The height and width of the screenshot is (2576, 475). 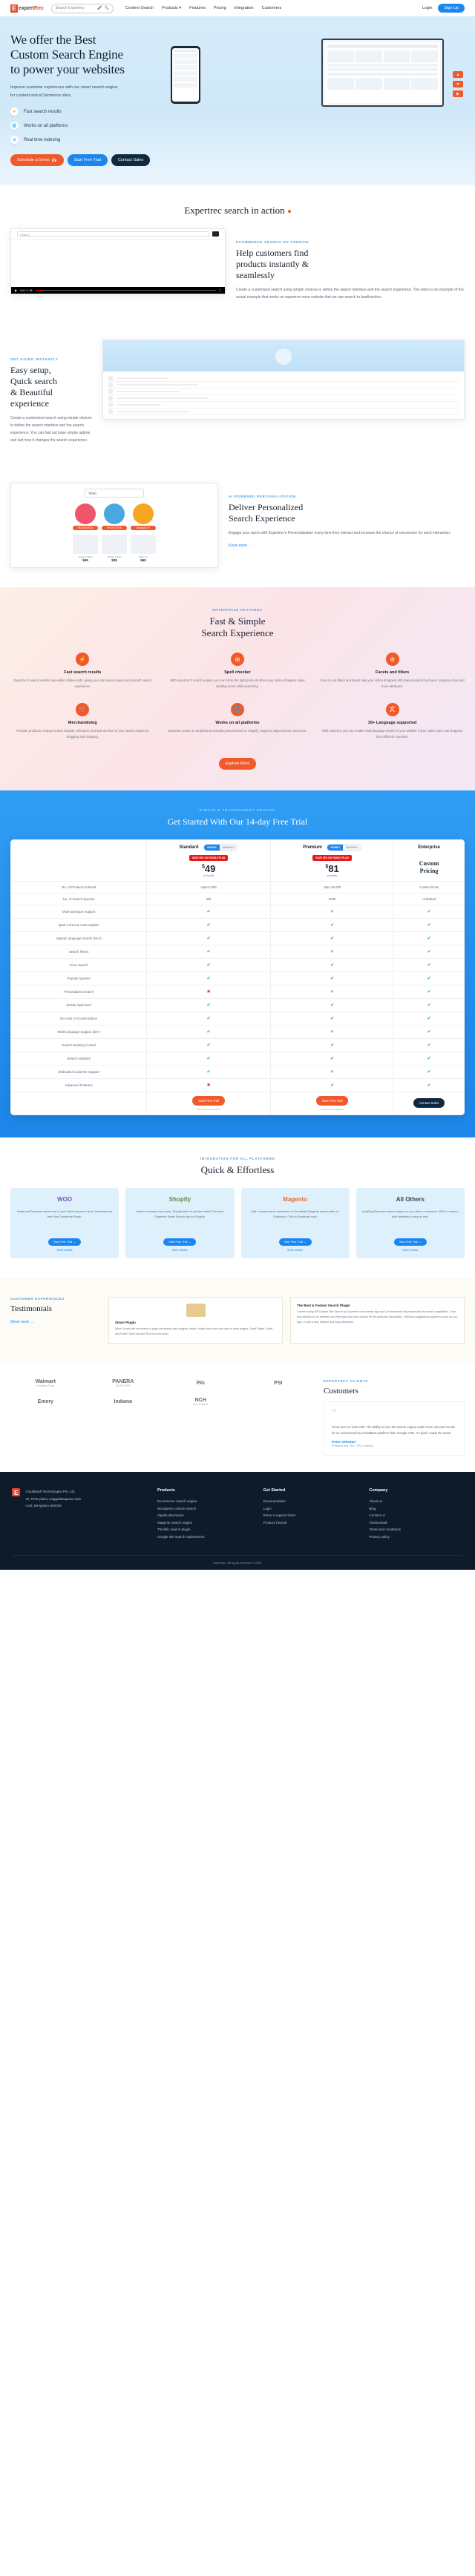 I want to click on table-row: Voice Search ✔ ✔ ✔, so click(x=237, y=964).